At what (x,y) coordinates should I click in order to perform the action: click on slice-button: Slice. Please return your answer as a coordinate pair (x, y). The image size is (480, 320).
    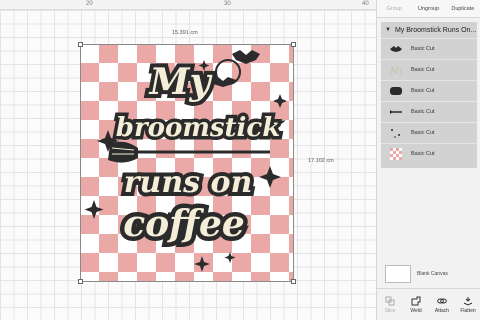
    Looking at the image, I should click on (390, 304).